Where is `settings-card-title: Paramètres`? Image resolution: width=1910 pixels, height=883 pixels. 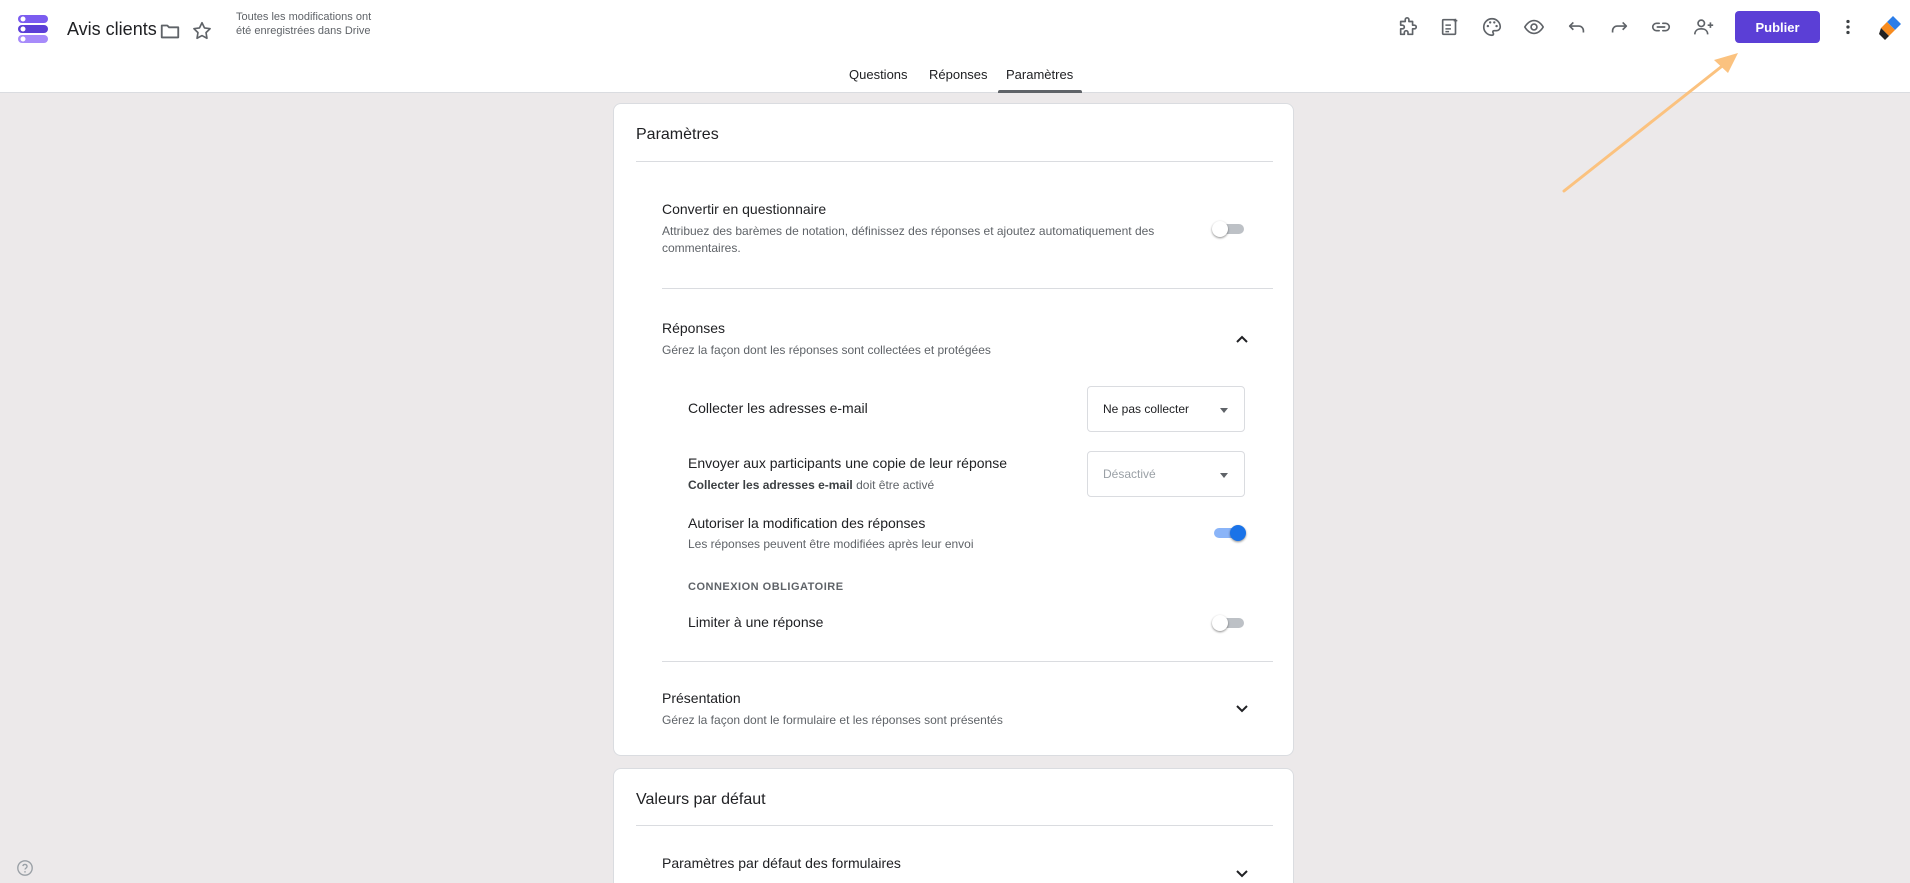
settings-card-title: Paramètres is located at coordinates (677, 134).